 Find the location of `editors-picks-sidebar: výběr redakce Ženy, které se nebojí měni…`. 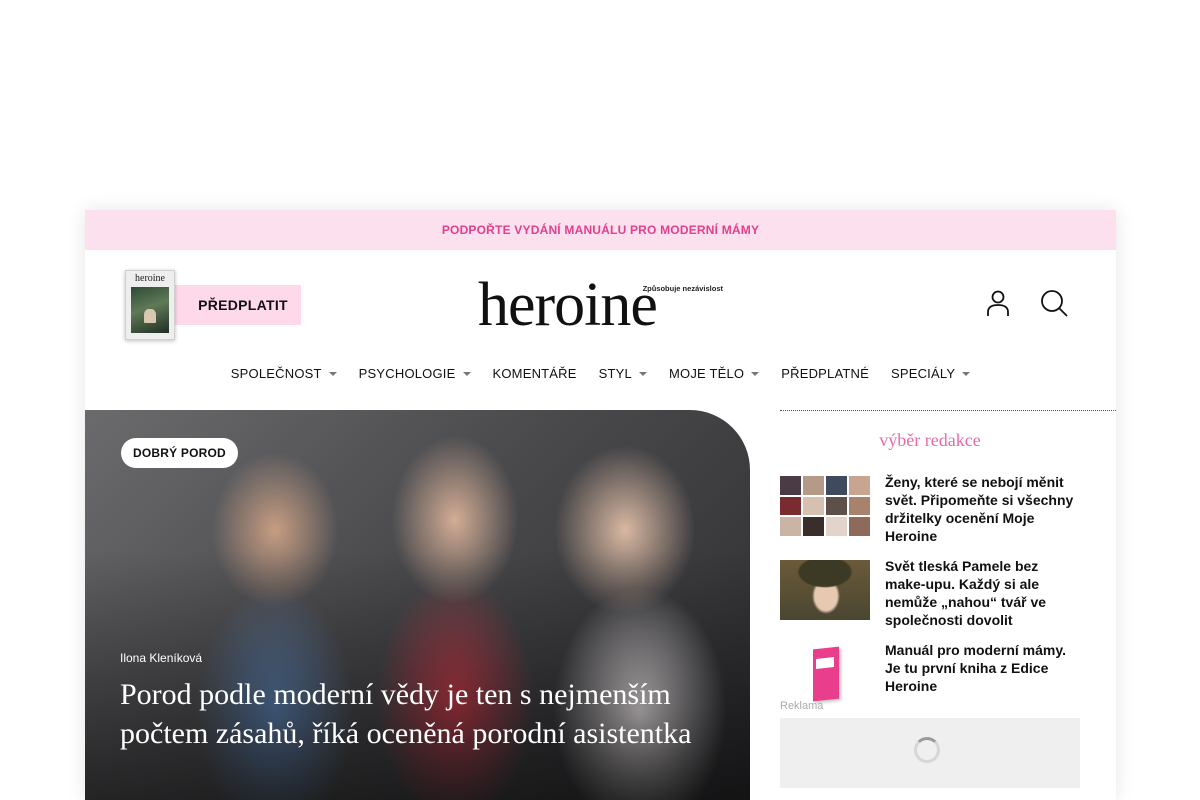

editors-picks-sidebar: výběr redakce Ženy, které se nebojí měni… is located at coordinates (948, 605).